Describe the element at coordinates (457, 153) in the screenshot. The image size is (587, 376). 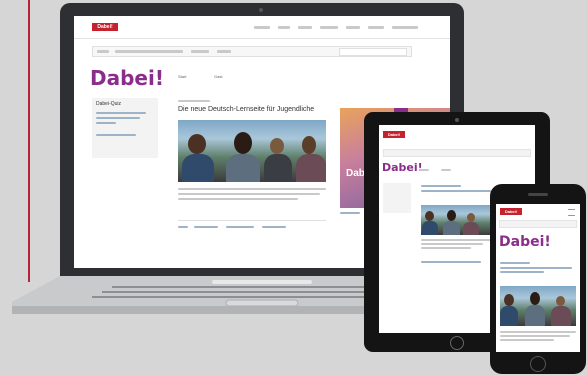
I see `tablet-breadcrumb` at that location.